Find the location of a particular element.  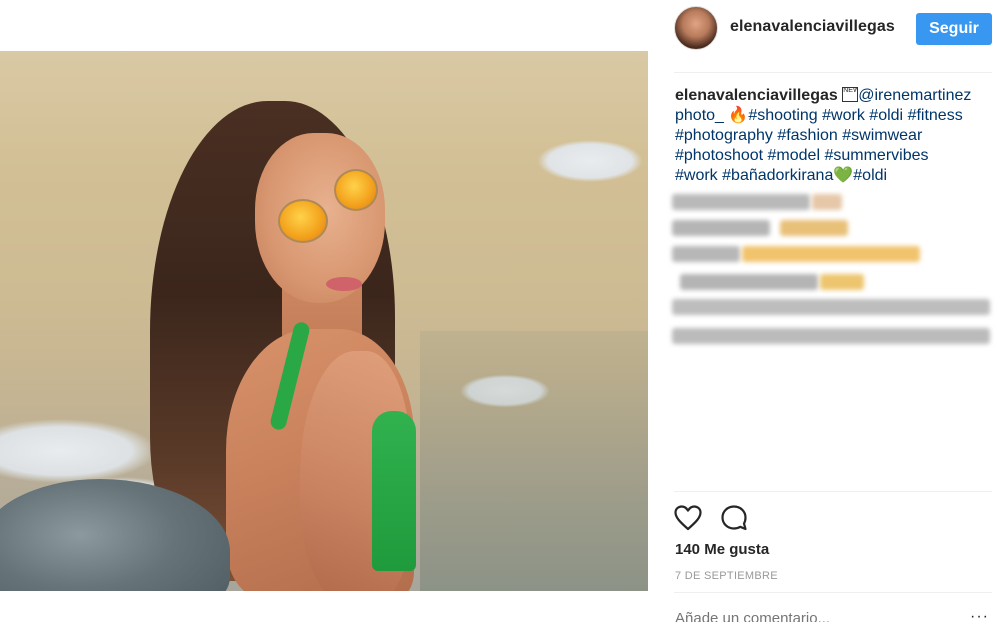

follow-button: Seguir is located at coordinates (954, 29).